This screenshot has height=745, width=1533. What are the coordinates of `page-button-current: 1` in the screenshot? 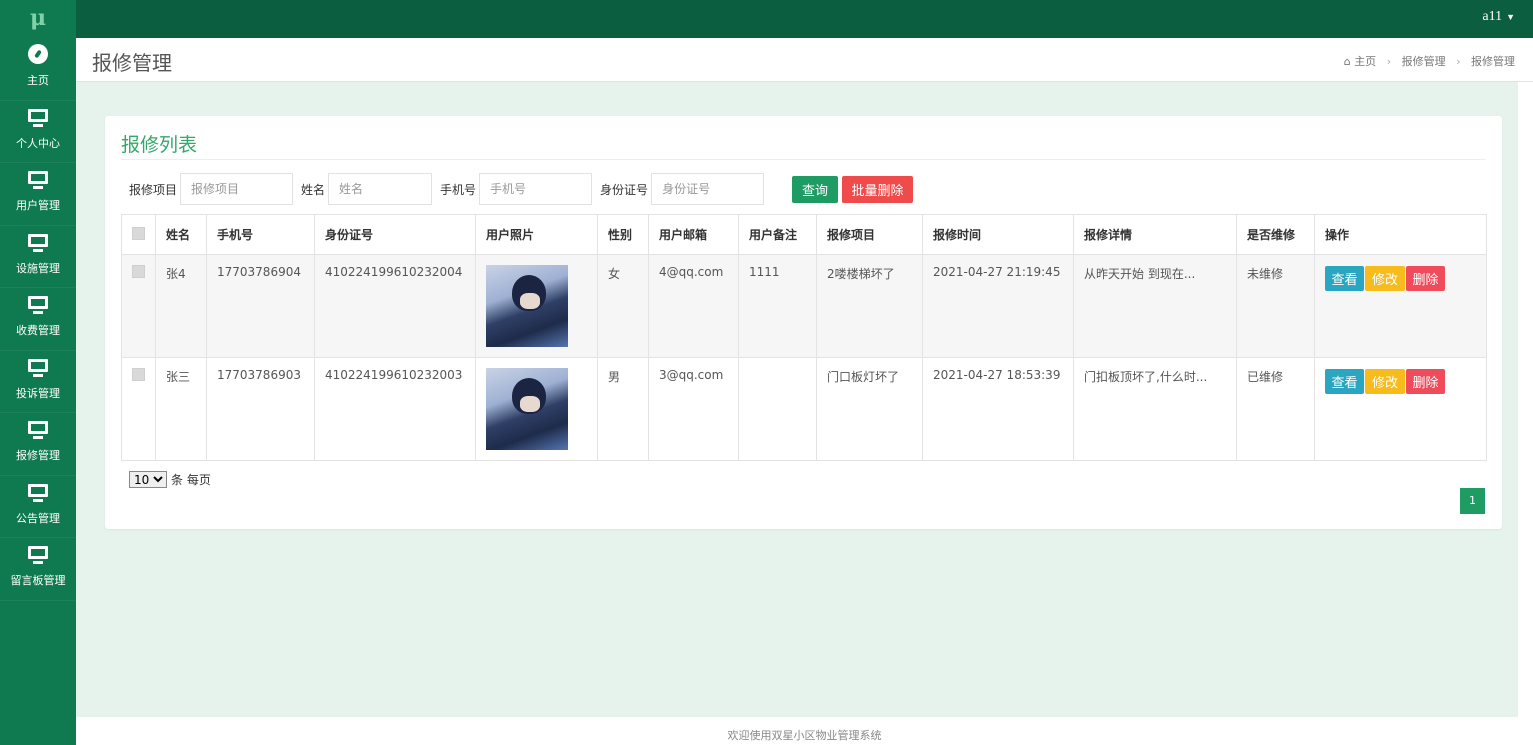 It's located at (1472, 501).